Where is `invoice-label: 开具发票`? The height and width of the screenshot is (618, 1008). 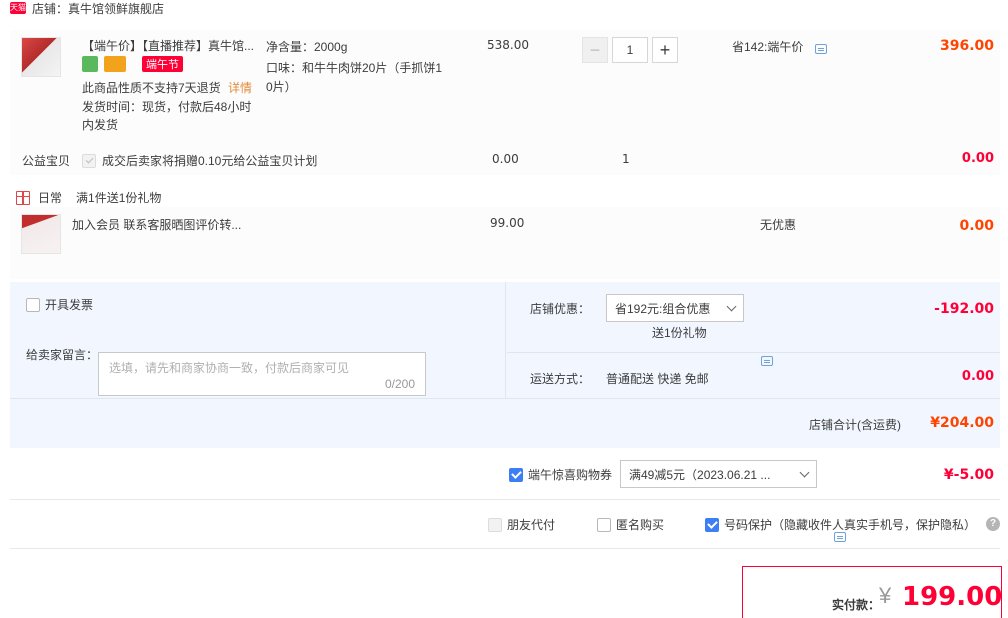 invoice-label: 开具发票 is located at coordinates (69, 305).